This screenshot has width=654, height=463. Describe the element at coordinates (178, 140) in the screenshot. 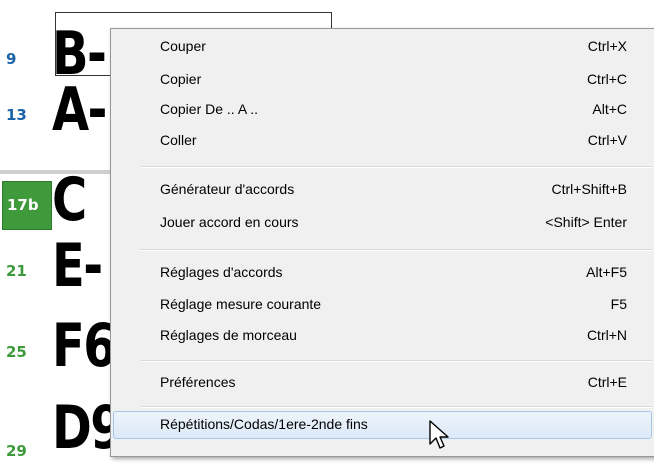

I see `menu-item-label: Coller` at that location.